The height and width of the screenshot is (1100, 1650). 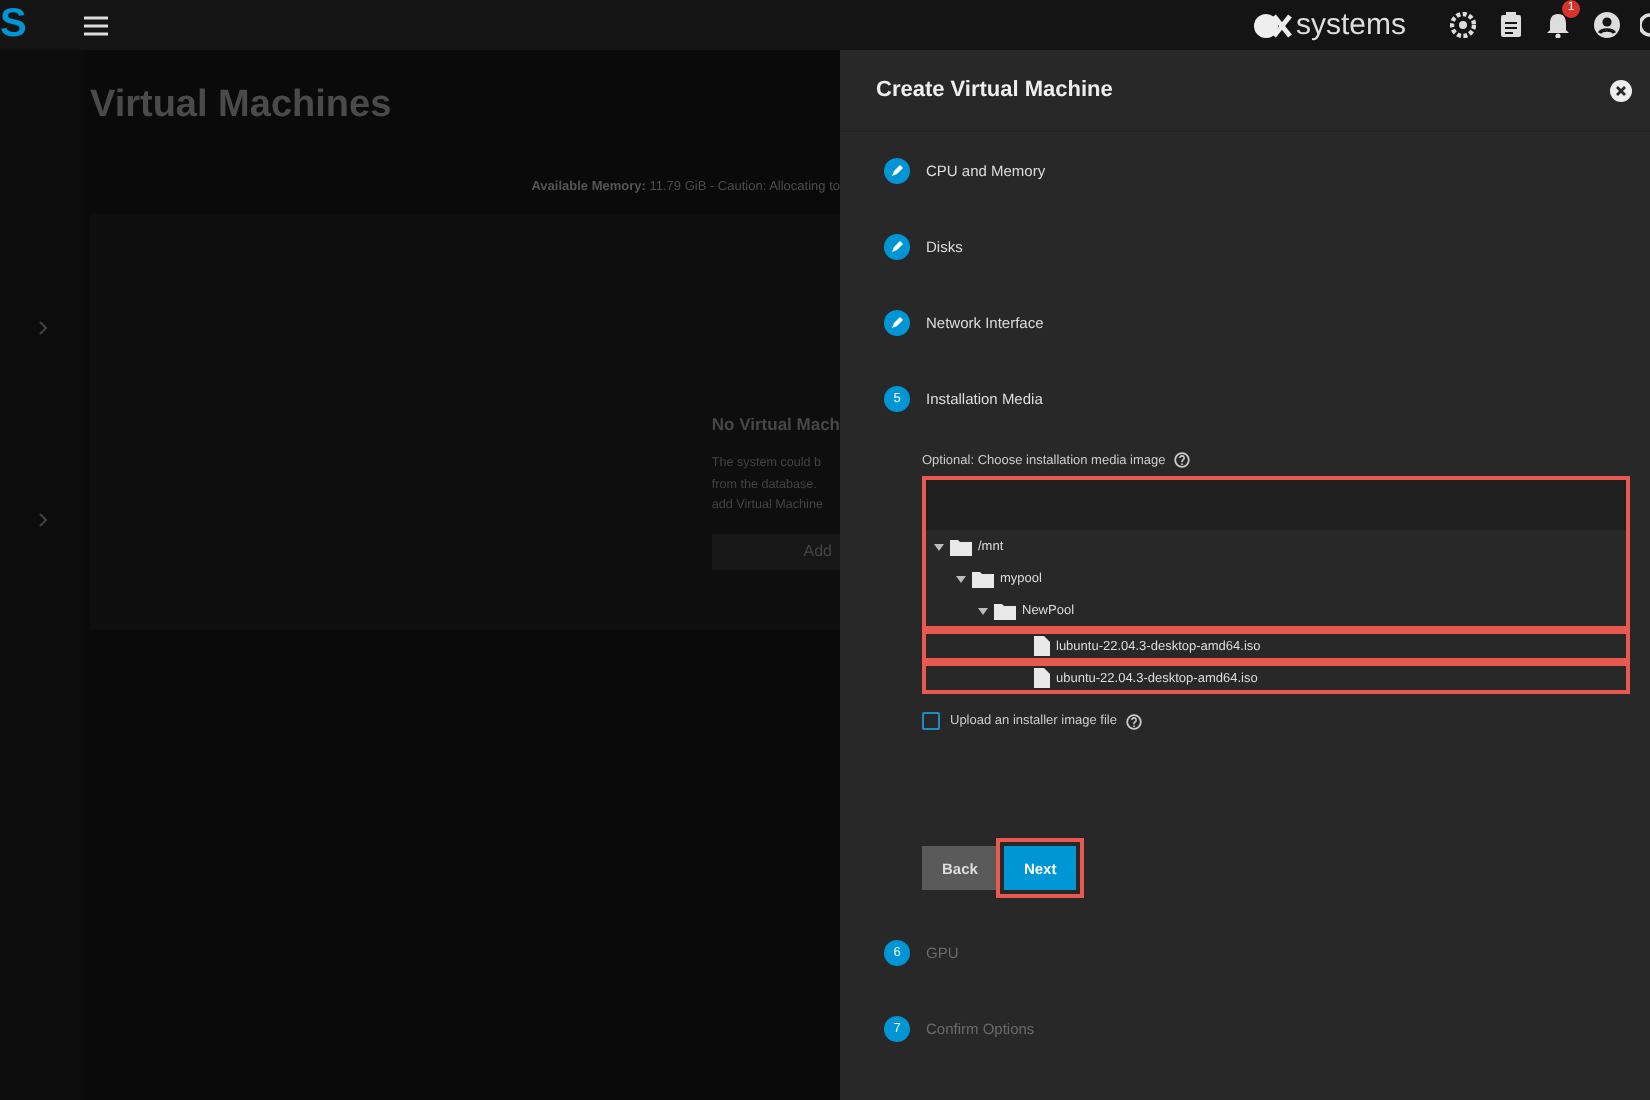 I want to click on page-title: Virtual Machines, so click(x=242, y=106).